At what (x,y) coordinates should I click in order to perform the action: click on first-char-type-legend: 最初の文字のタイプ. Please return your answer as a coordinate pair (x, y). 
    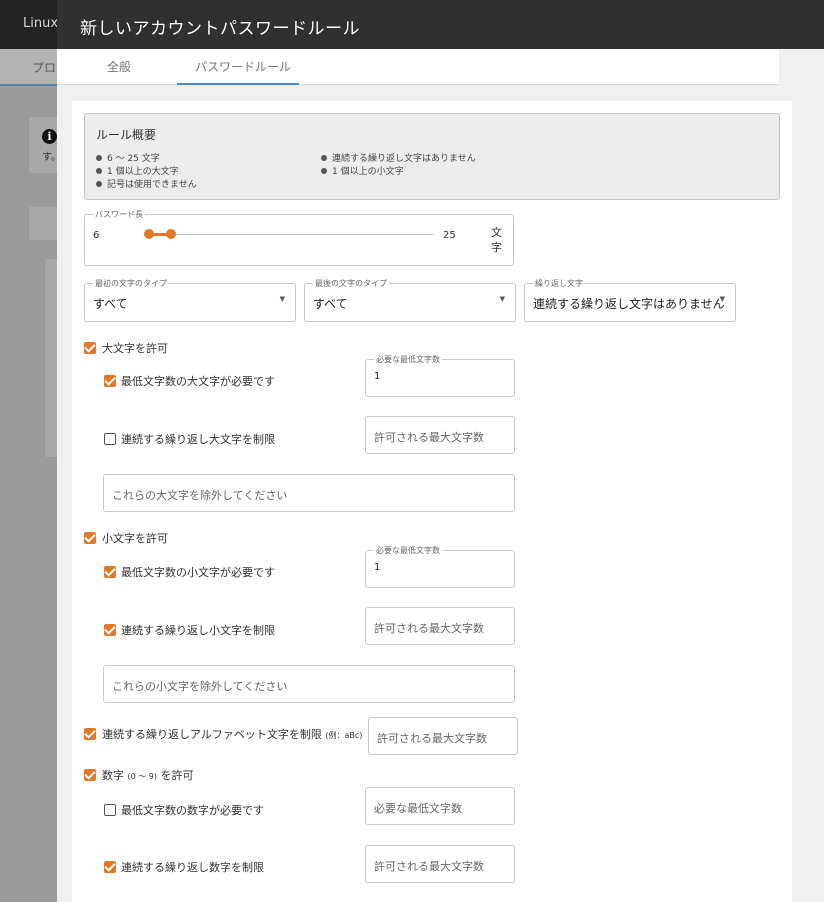
    Looking at the image, I should click on (131, 283).